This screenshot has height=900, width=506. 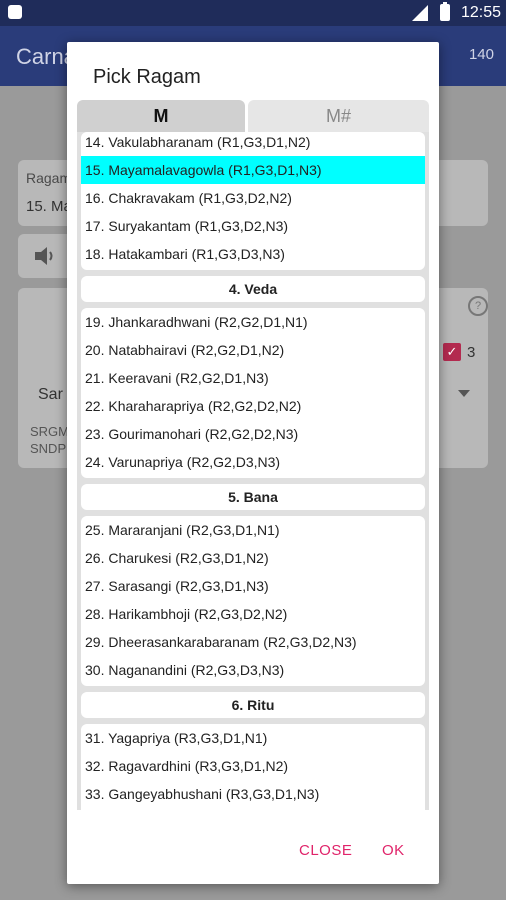 What do you see at coordinates (464, 393) in the screenshot?
I see `chevron-down-icon` at bounding box center [464, 393].